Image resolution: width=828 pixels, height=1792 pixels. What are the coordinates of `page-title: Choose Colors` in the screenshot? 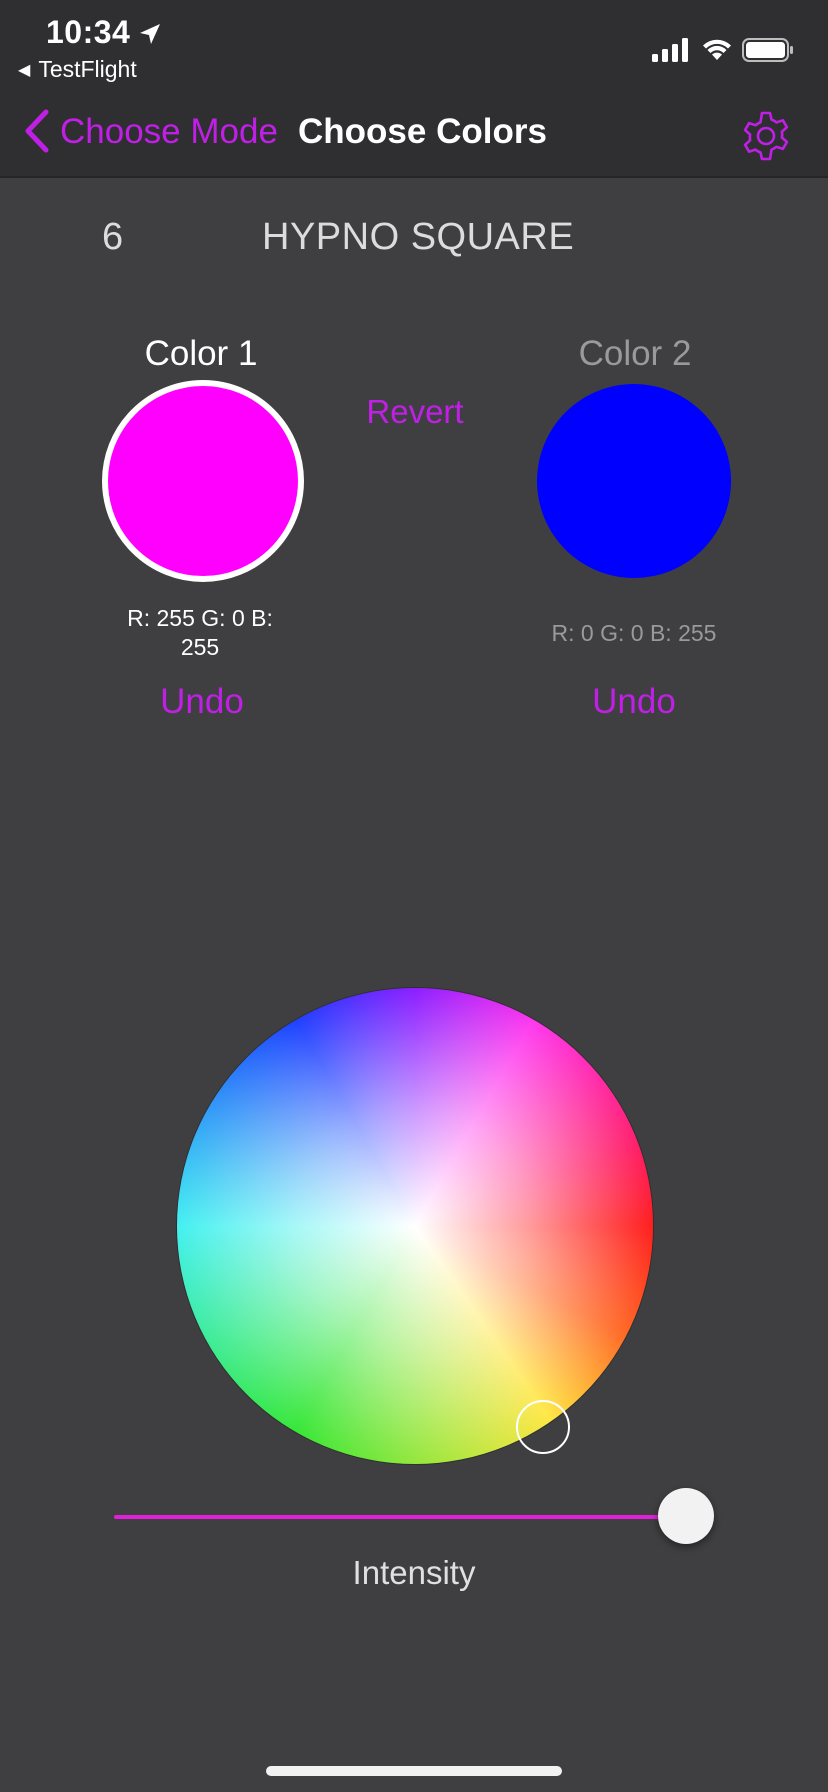 It's located at (422, 131).